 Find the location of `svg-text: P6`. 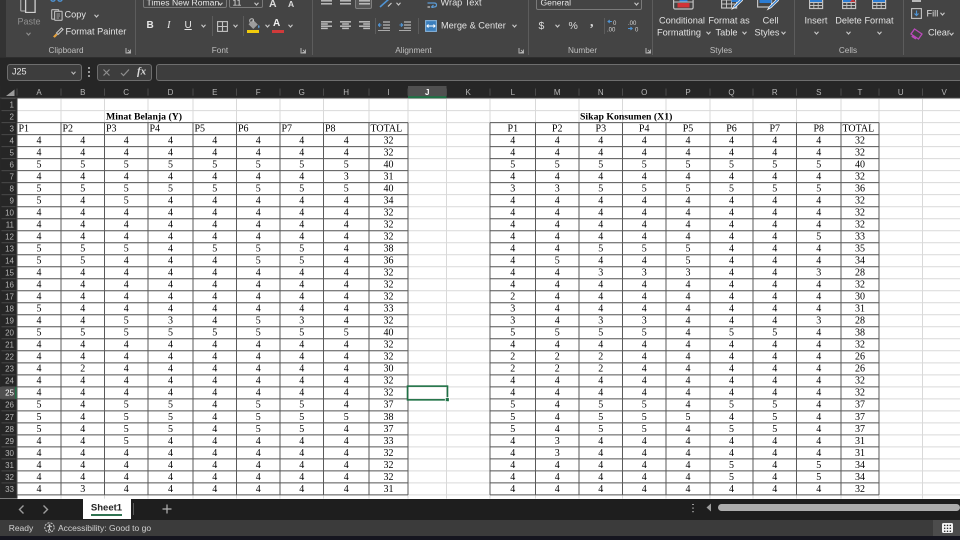

svg-text: P6 is located at coordinates (243, 129).